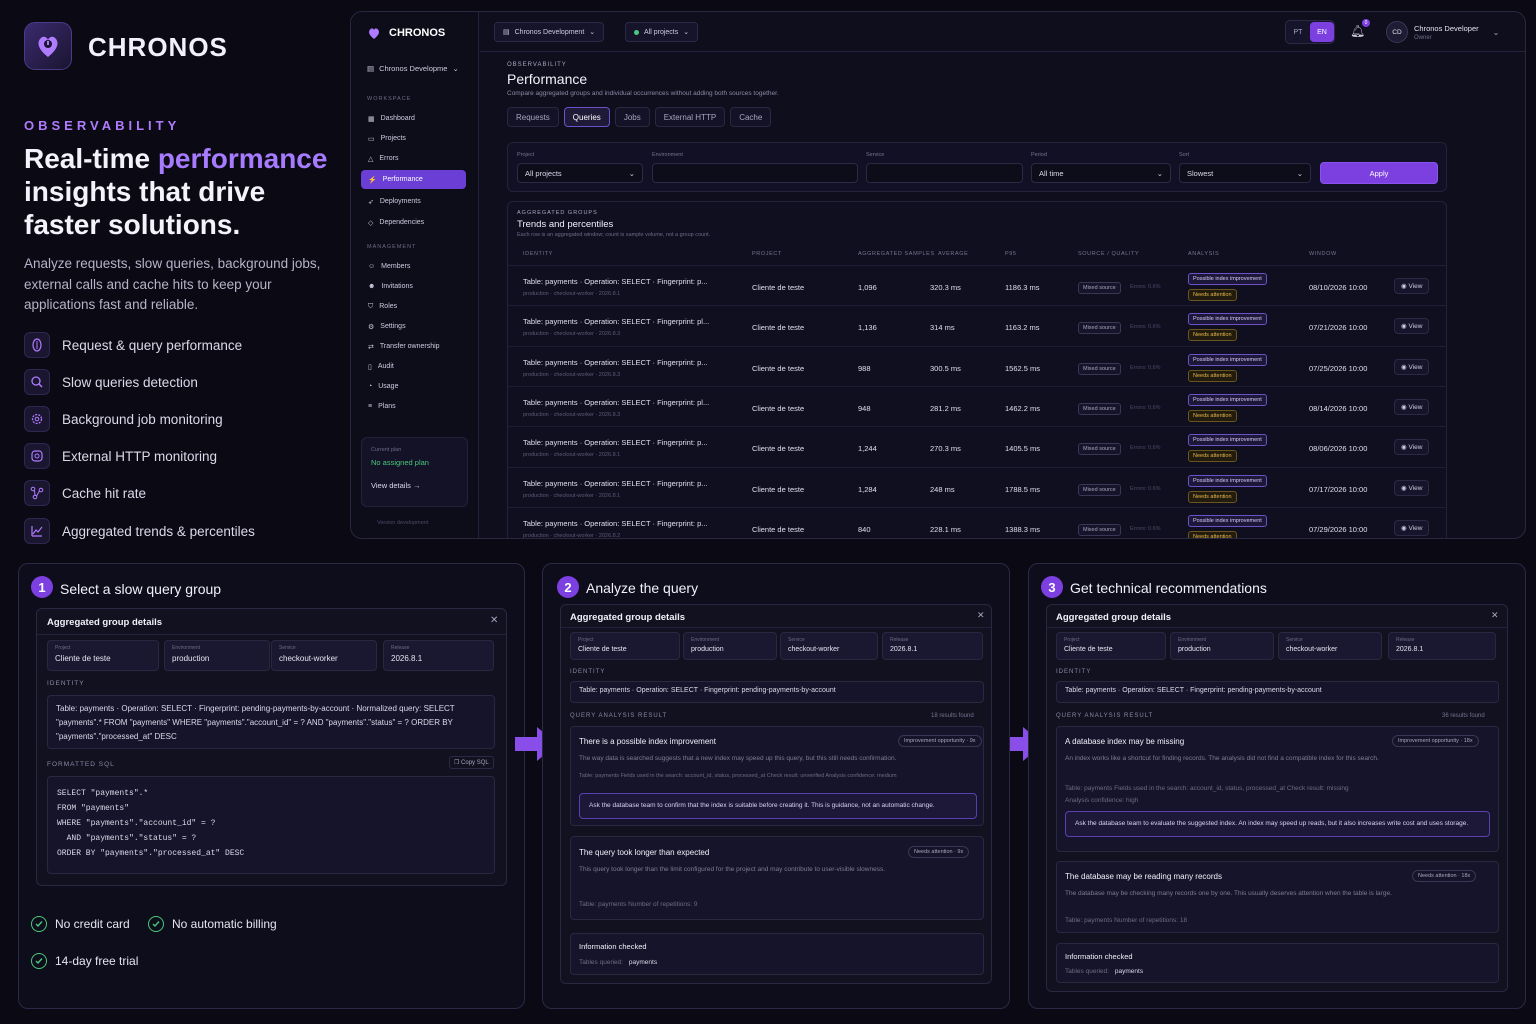  I want to click on nodes-icon, so click(37, 493).